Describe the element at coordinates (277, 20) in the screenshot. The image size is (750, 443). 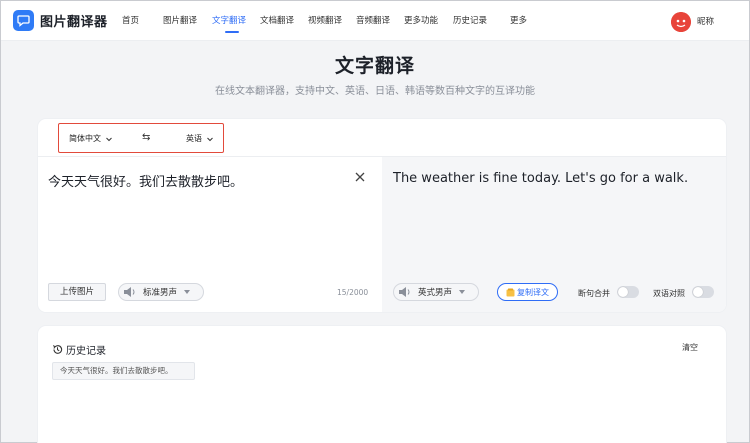
I see `nav-item-document-translate: 文档翻译` at that location.